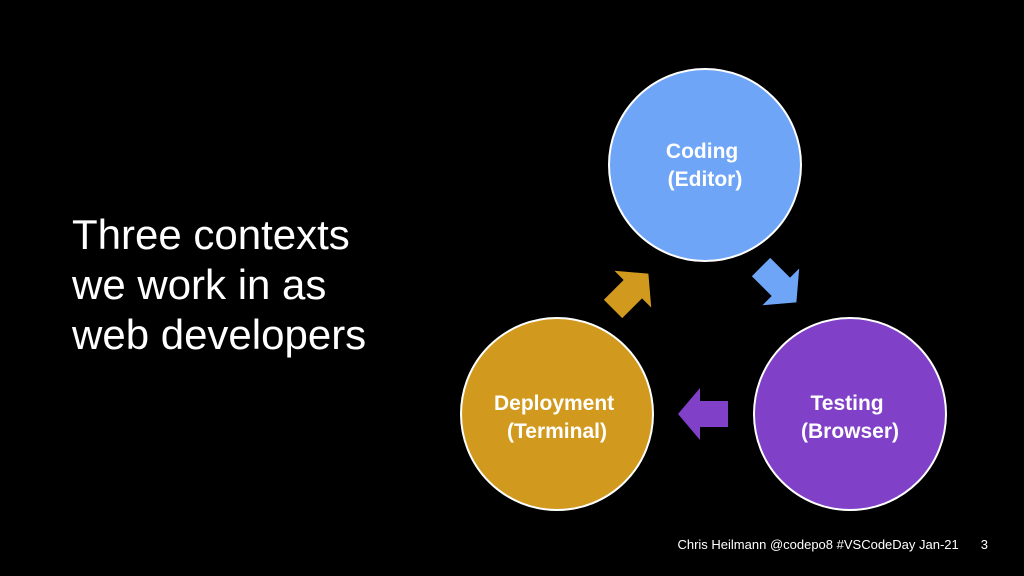 The height and width of the screenshot is (576, 1024). What do you see at coordinates (703, 414) in the screenshot?
I see `arrow-testing-to-deployment-icon` at bounding box center [703, 414].